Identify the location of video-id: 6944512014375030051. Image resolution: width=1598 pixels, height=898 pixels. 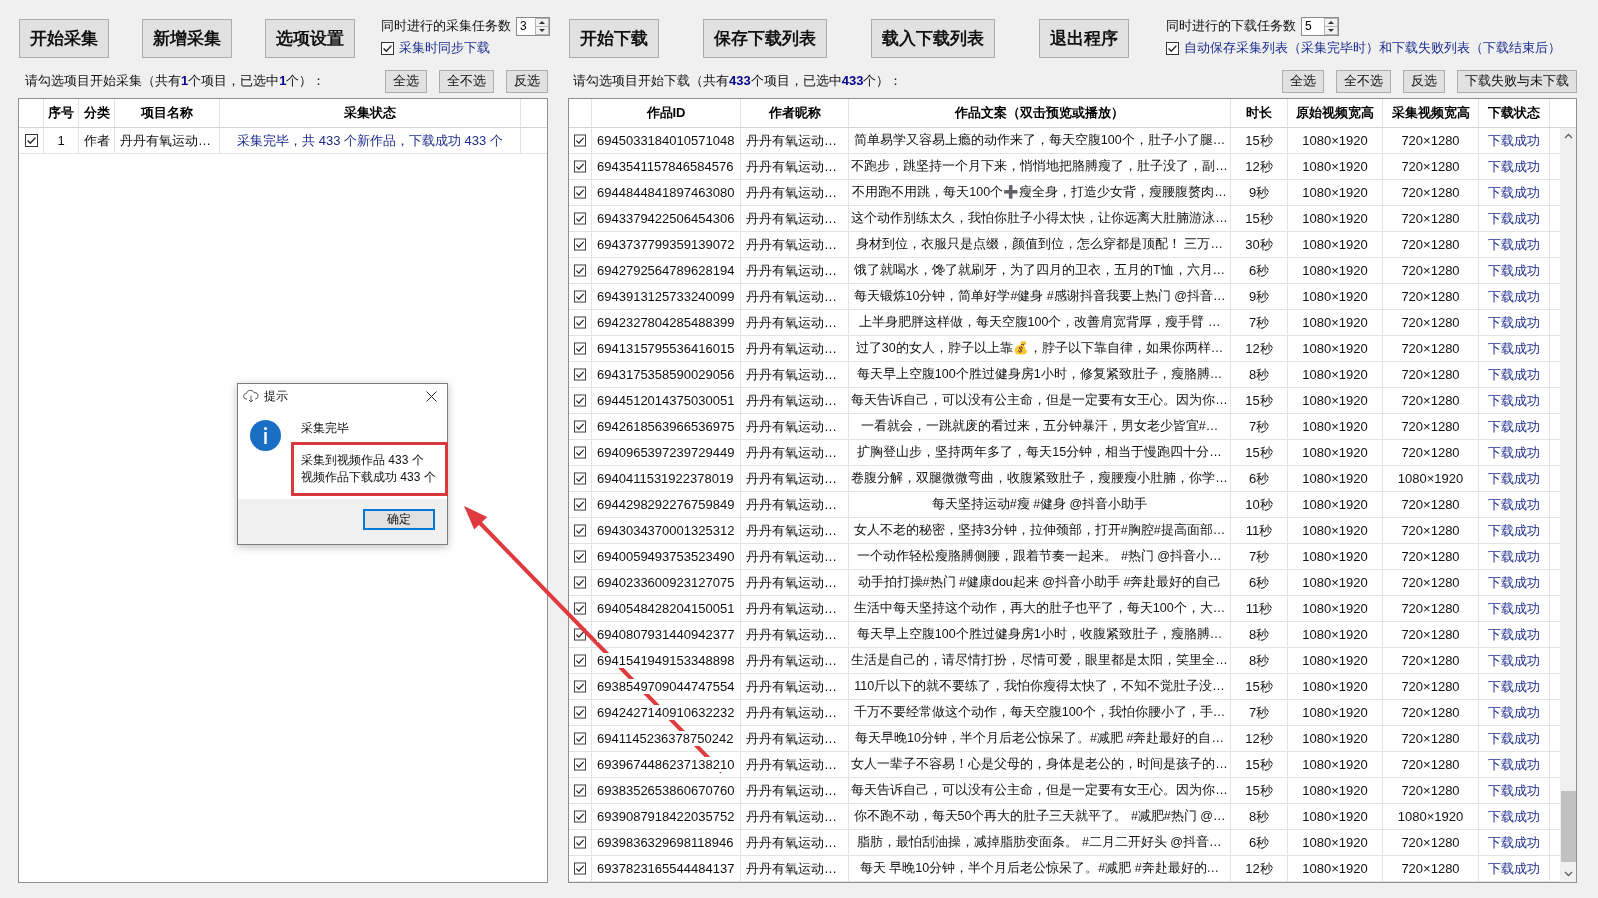
(666, 400).